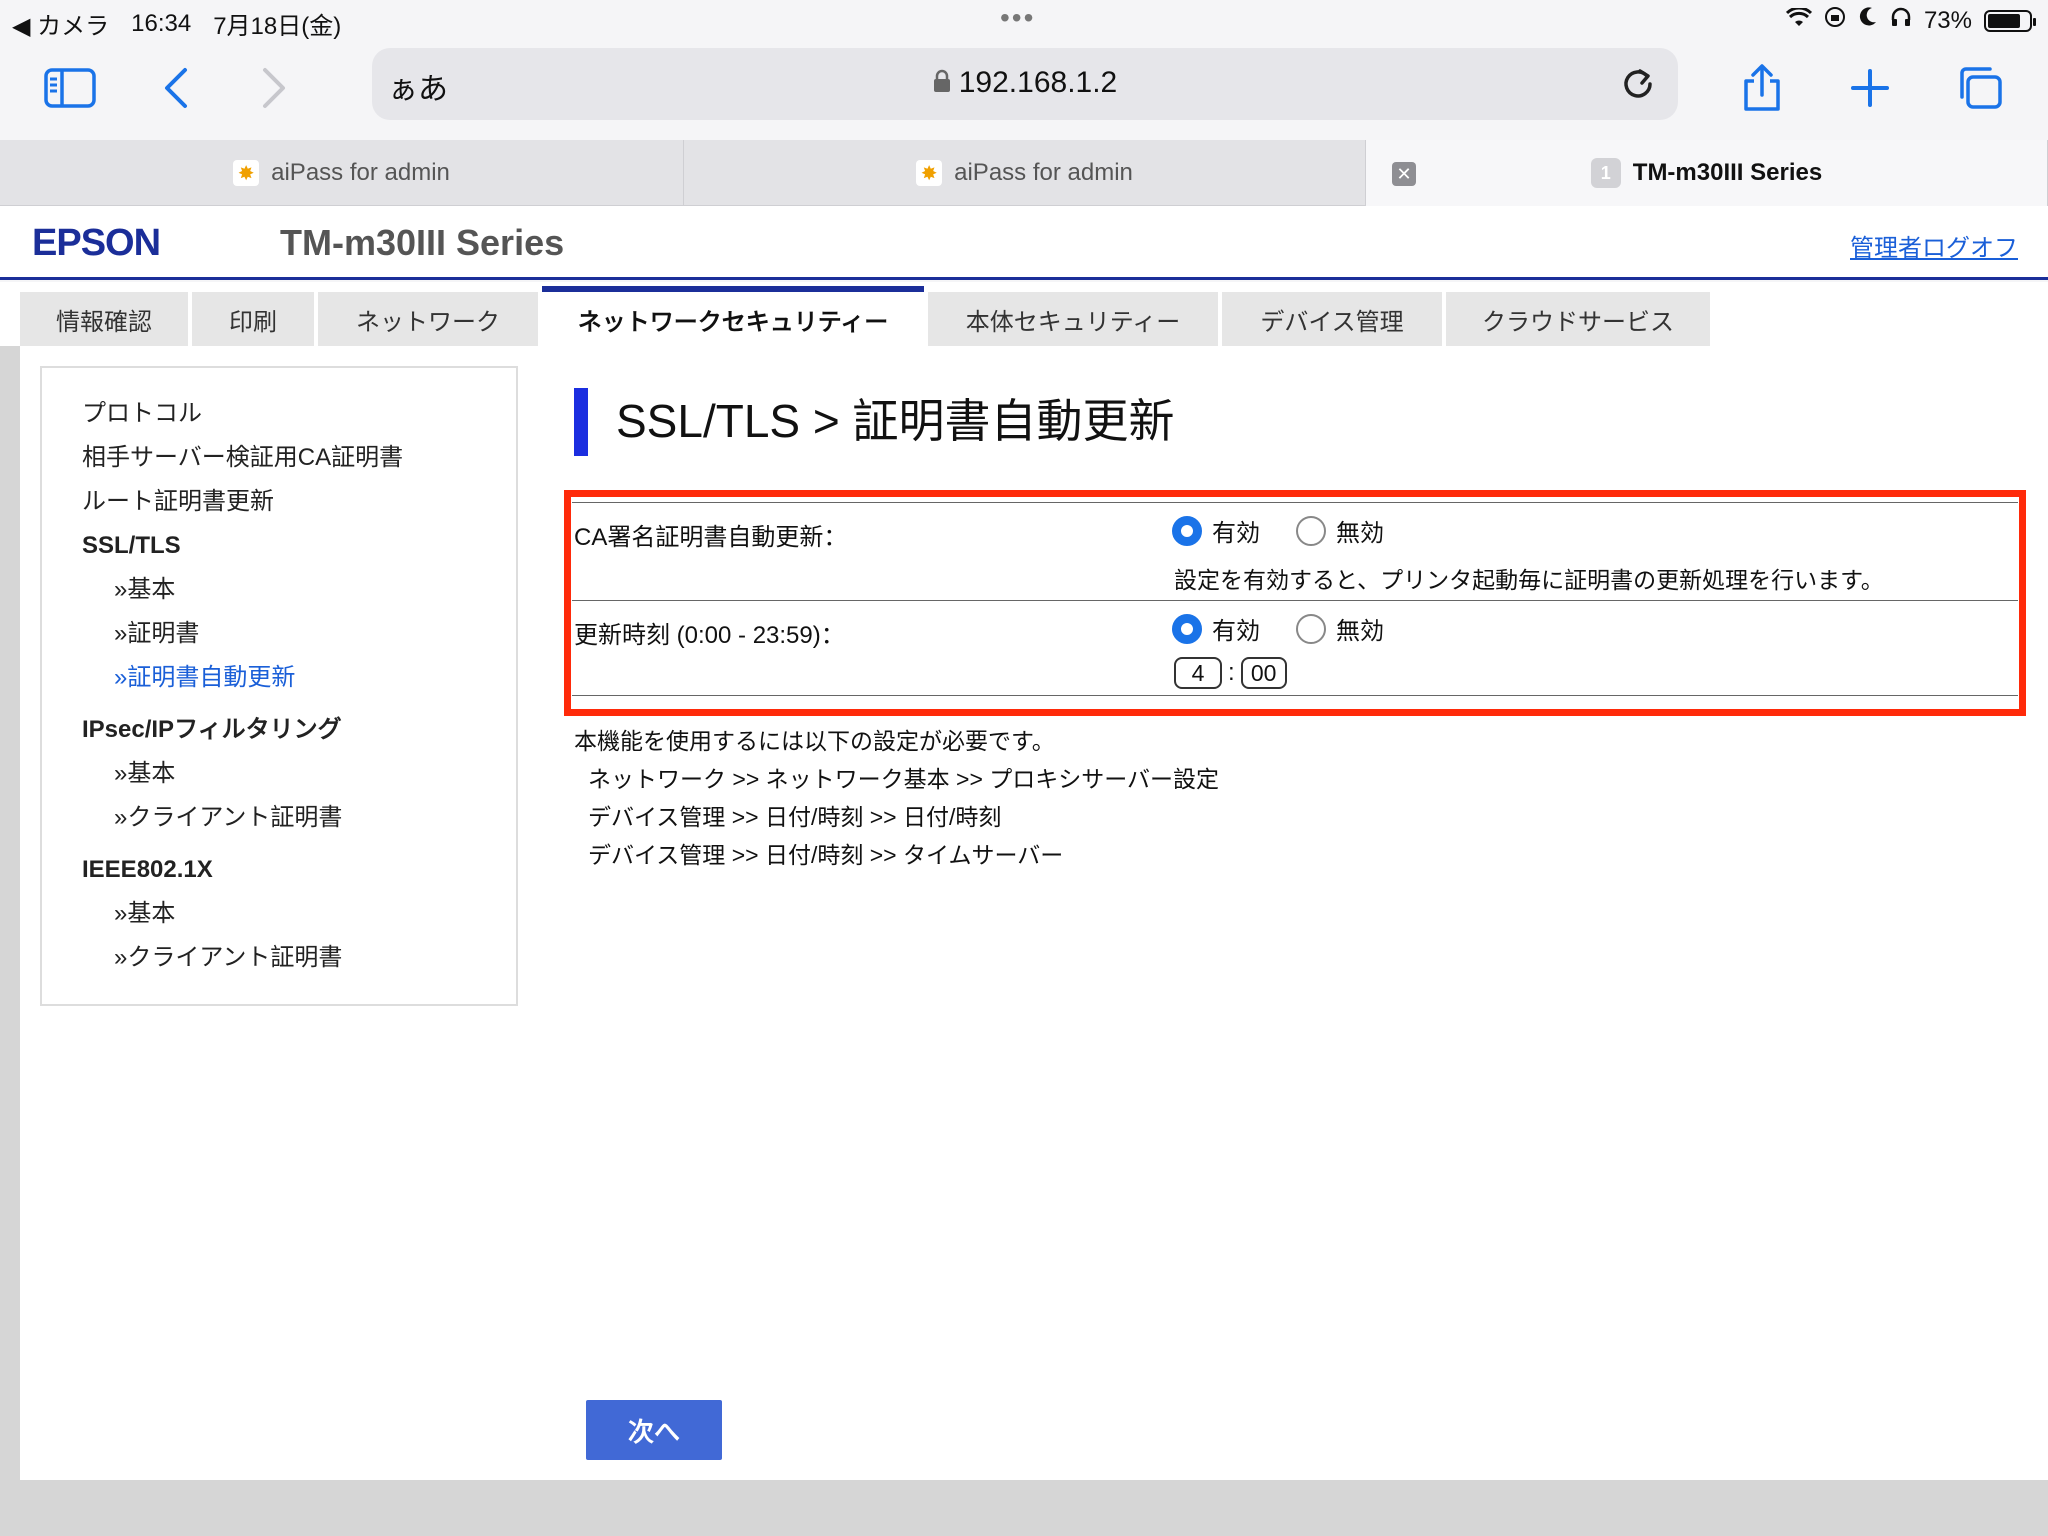 The image size is (2048, 1536). I want to click on nav-tab-info: 情報確認, so click(104, 319).